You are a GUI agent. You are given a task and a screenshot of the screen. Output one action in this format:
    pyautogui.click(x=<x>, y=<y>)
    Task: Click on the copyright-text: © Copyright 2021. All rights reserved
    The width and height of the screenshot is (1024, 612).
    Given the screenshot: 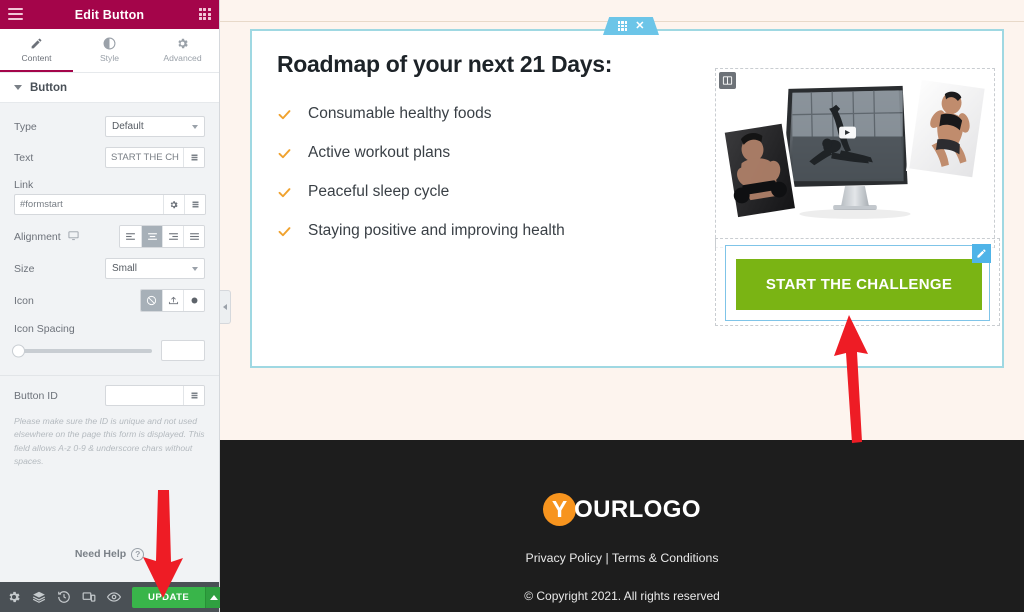 What is the action you would take?
    pyautogui.click(x=622, y=596)
    